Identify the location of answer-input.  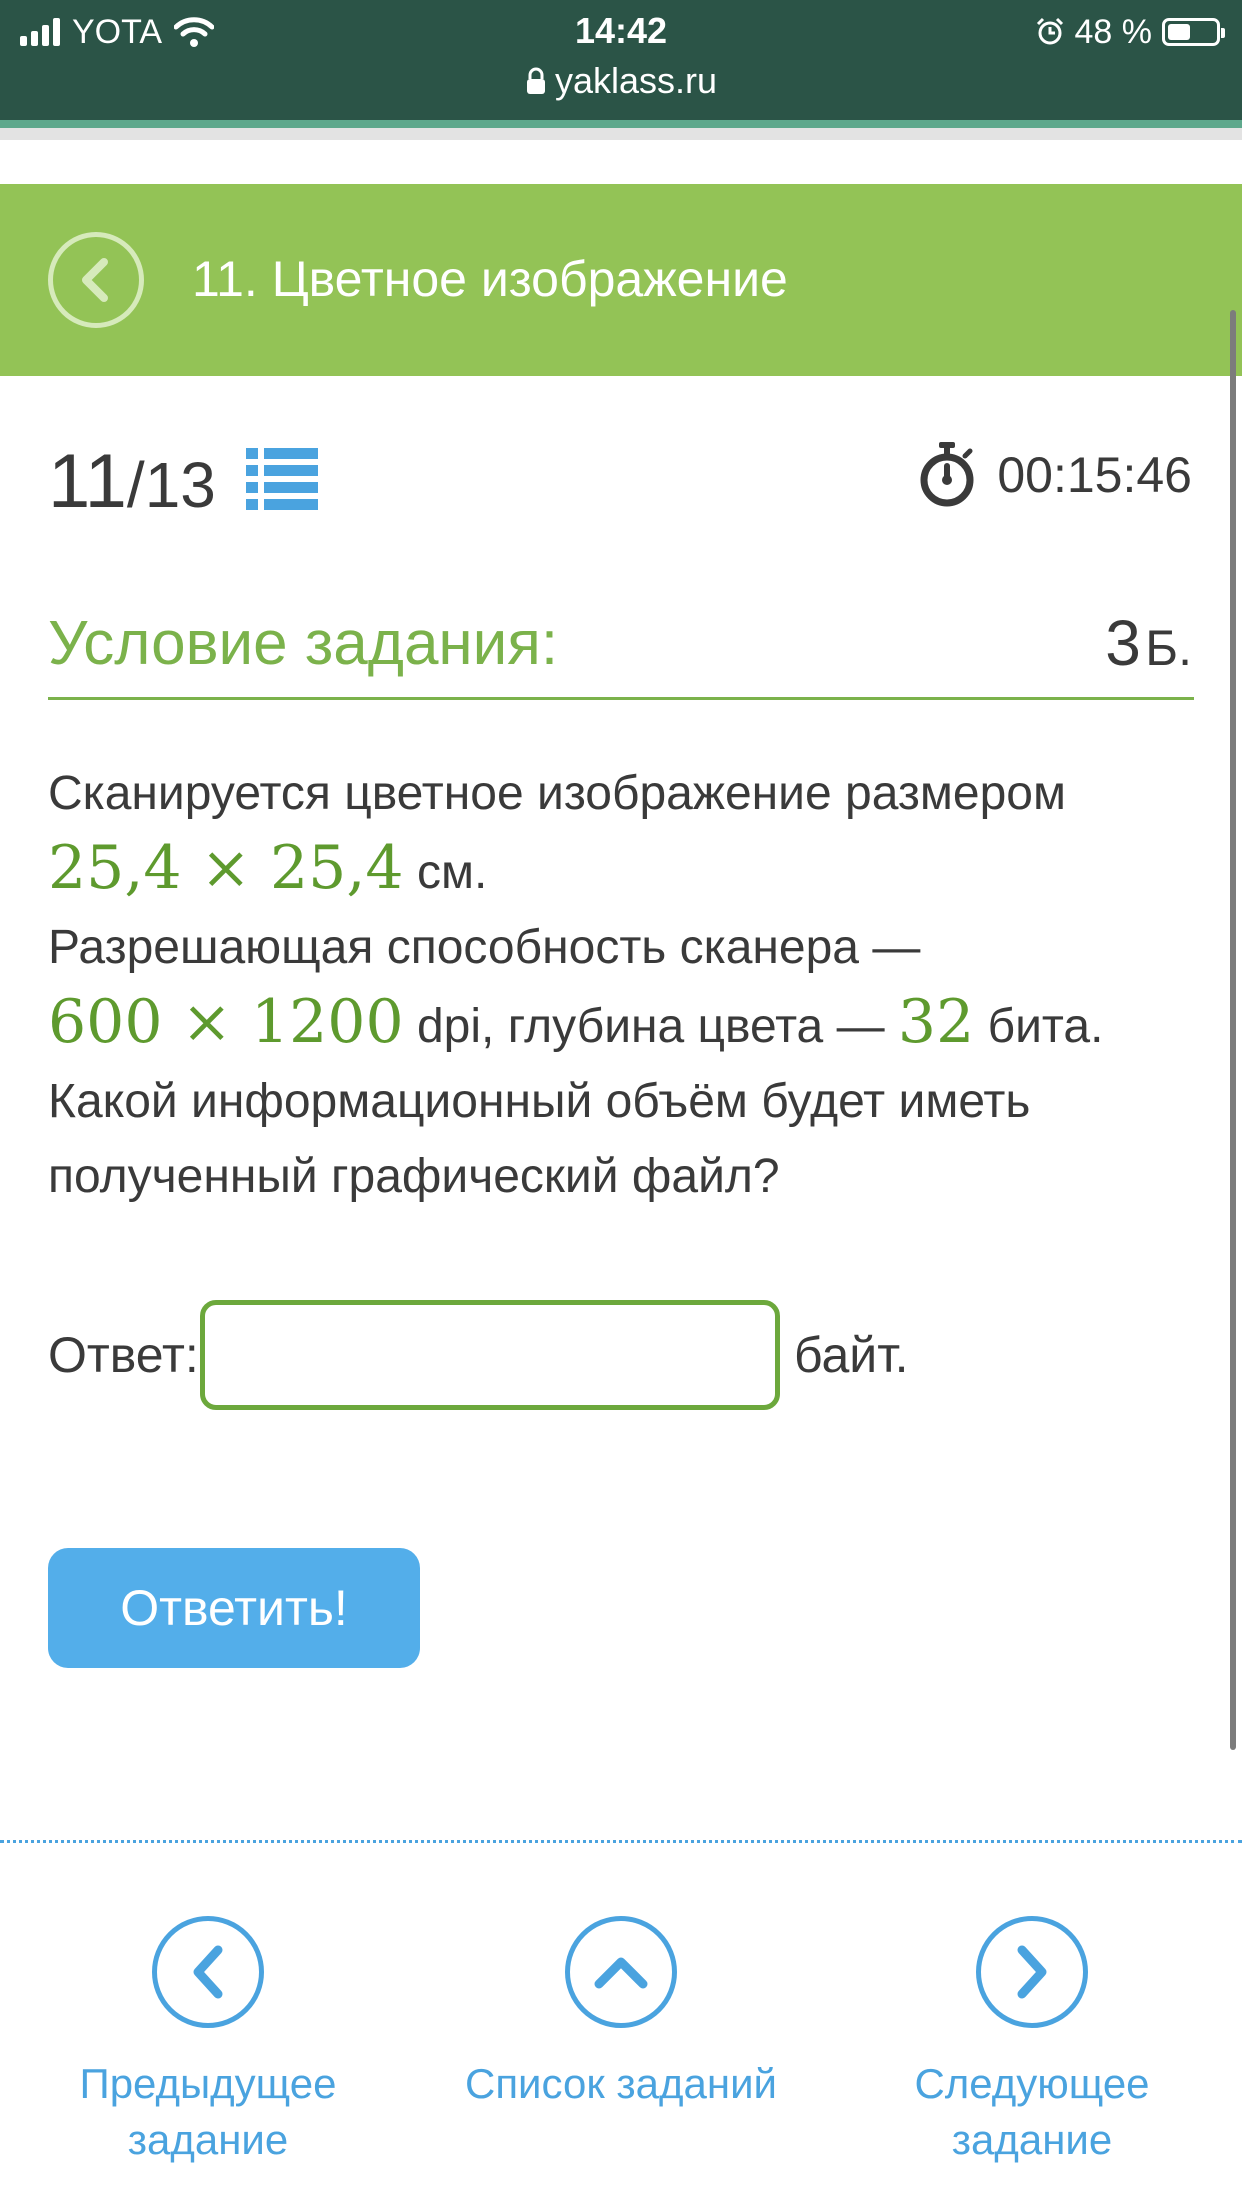
(490, 1355).